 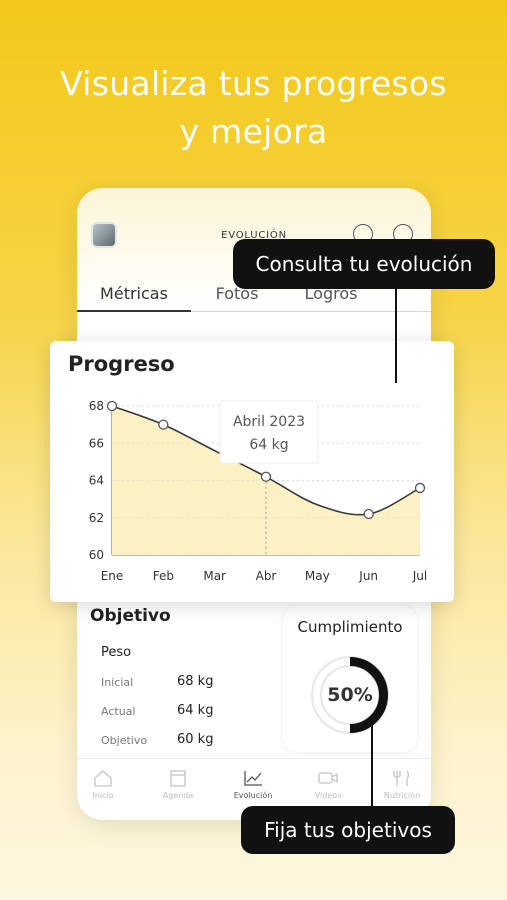 What do you see at coordinates (96, 406) in the screenshot?
I see `y-tick-label: 68` at bounding box center [96, 406].